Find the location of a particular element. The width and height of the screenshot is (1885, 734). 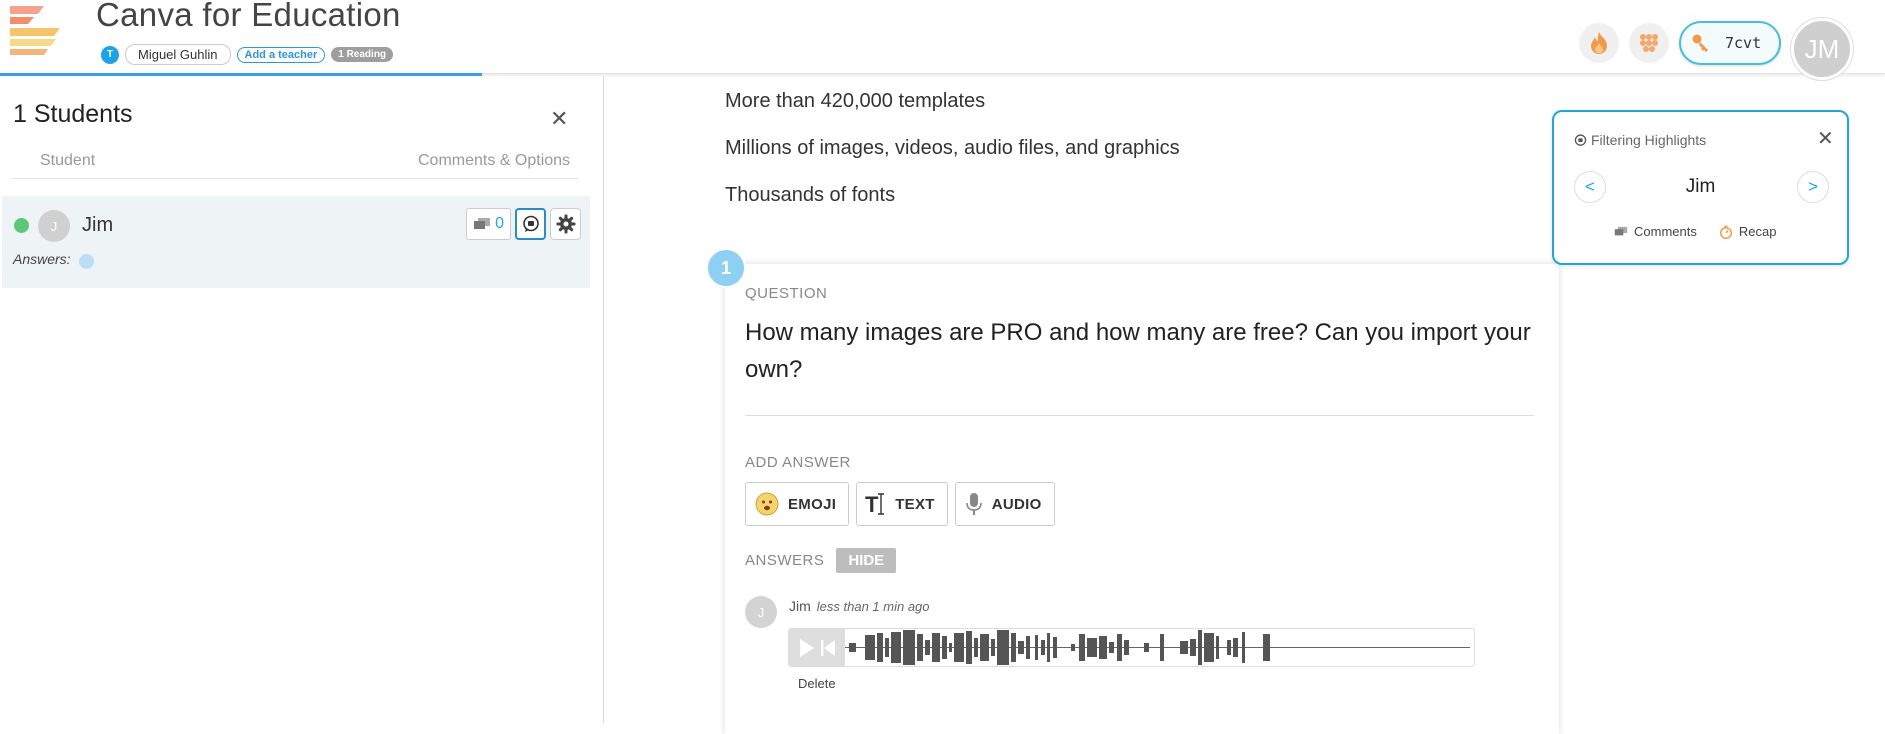

emoji-icon is located at coordinates (767, 504).